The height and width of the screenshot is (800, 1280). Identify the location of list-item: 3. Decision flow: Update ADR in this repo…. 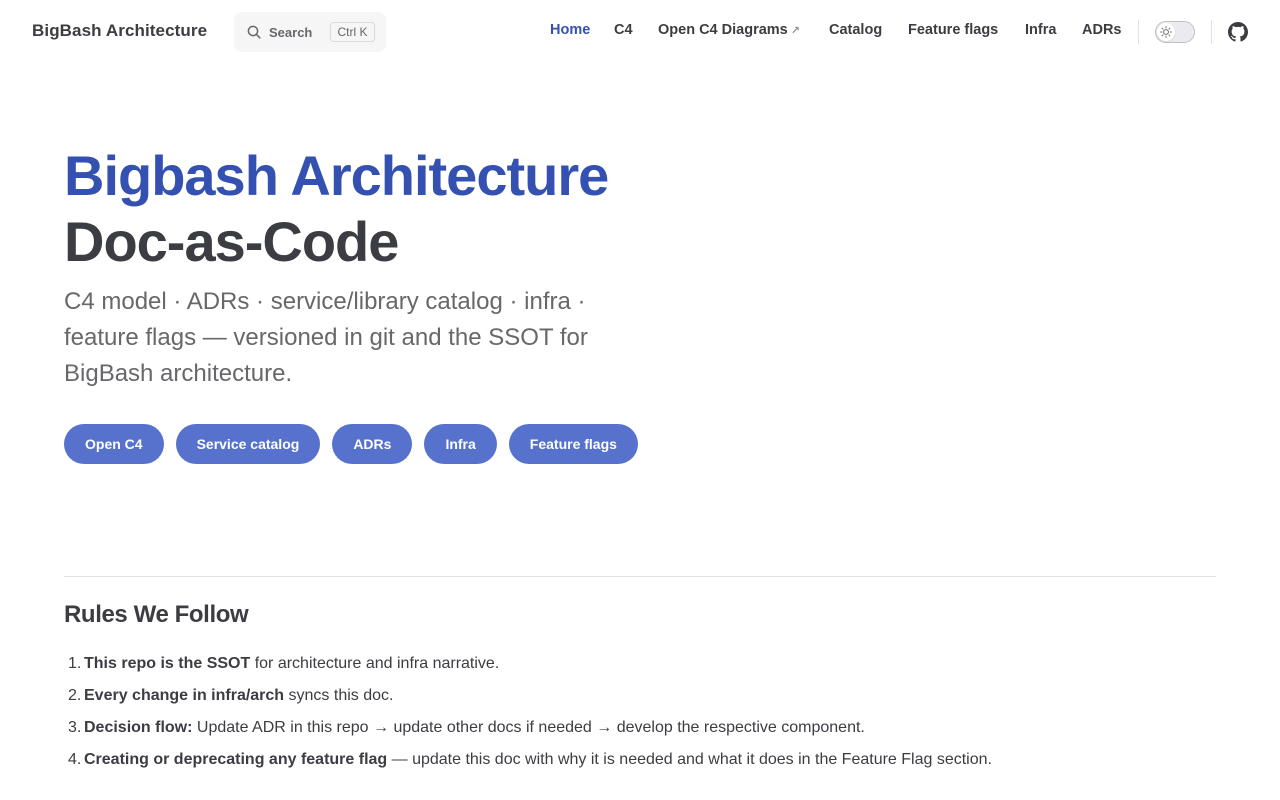
(640, 728).